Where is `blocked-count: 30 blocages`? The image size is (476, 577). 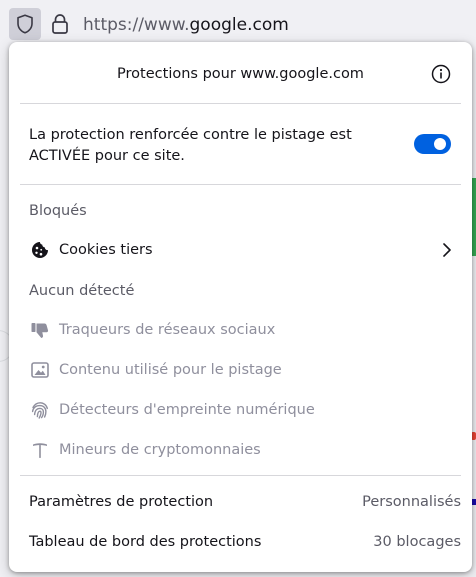
blocked-count: 30 blocages is located at coordinates (417, 542).